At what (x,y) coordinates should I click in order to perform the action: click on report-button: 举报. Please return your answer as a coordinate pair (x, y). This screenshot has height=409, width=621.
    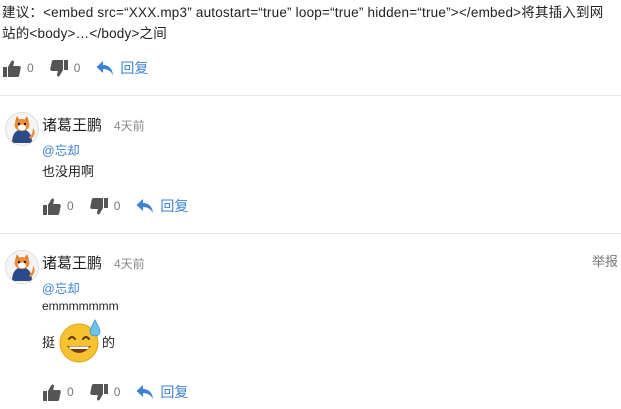
    Looking at the image, I should click on (605, 260).